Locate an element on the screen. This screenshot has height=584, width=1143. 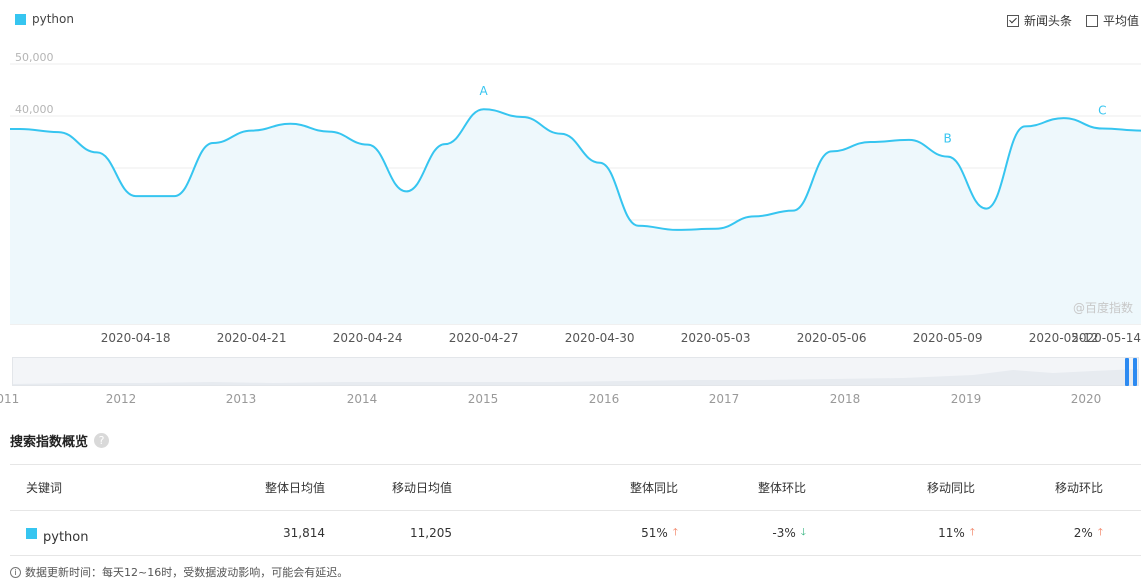
news-headline-toggle: 新闻头条 is located at coordinates (1039, 20).